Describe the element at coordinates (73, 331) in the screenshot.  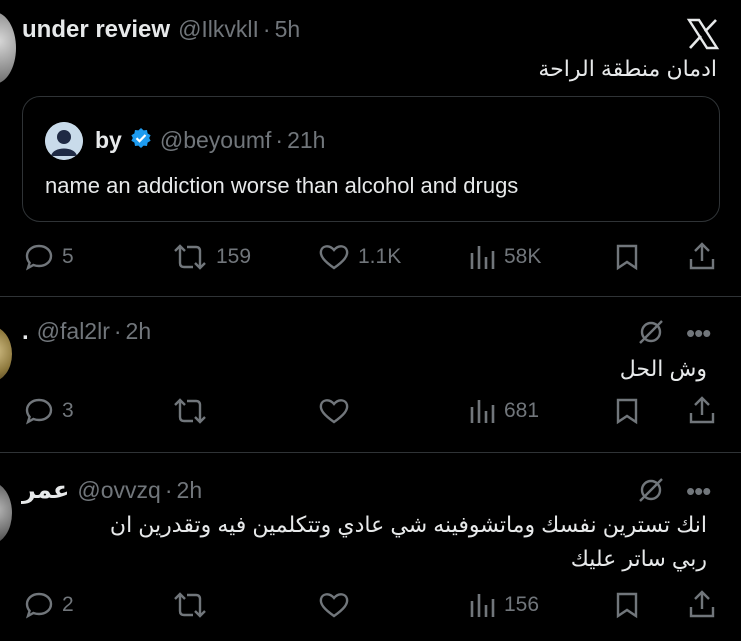
I see `author-handle: @fal2lr` at that location.